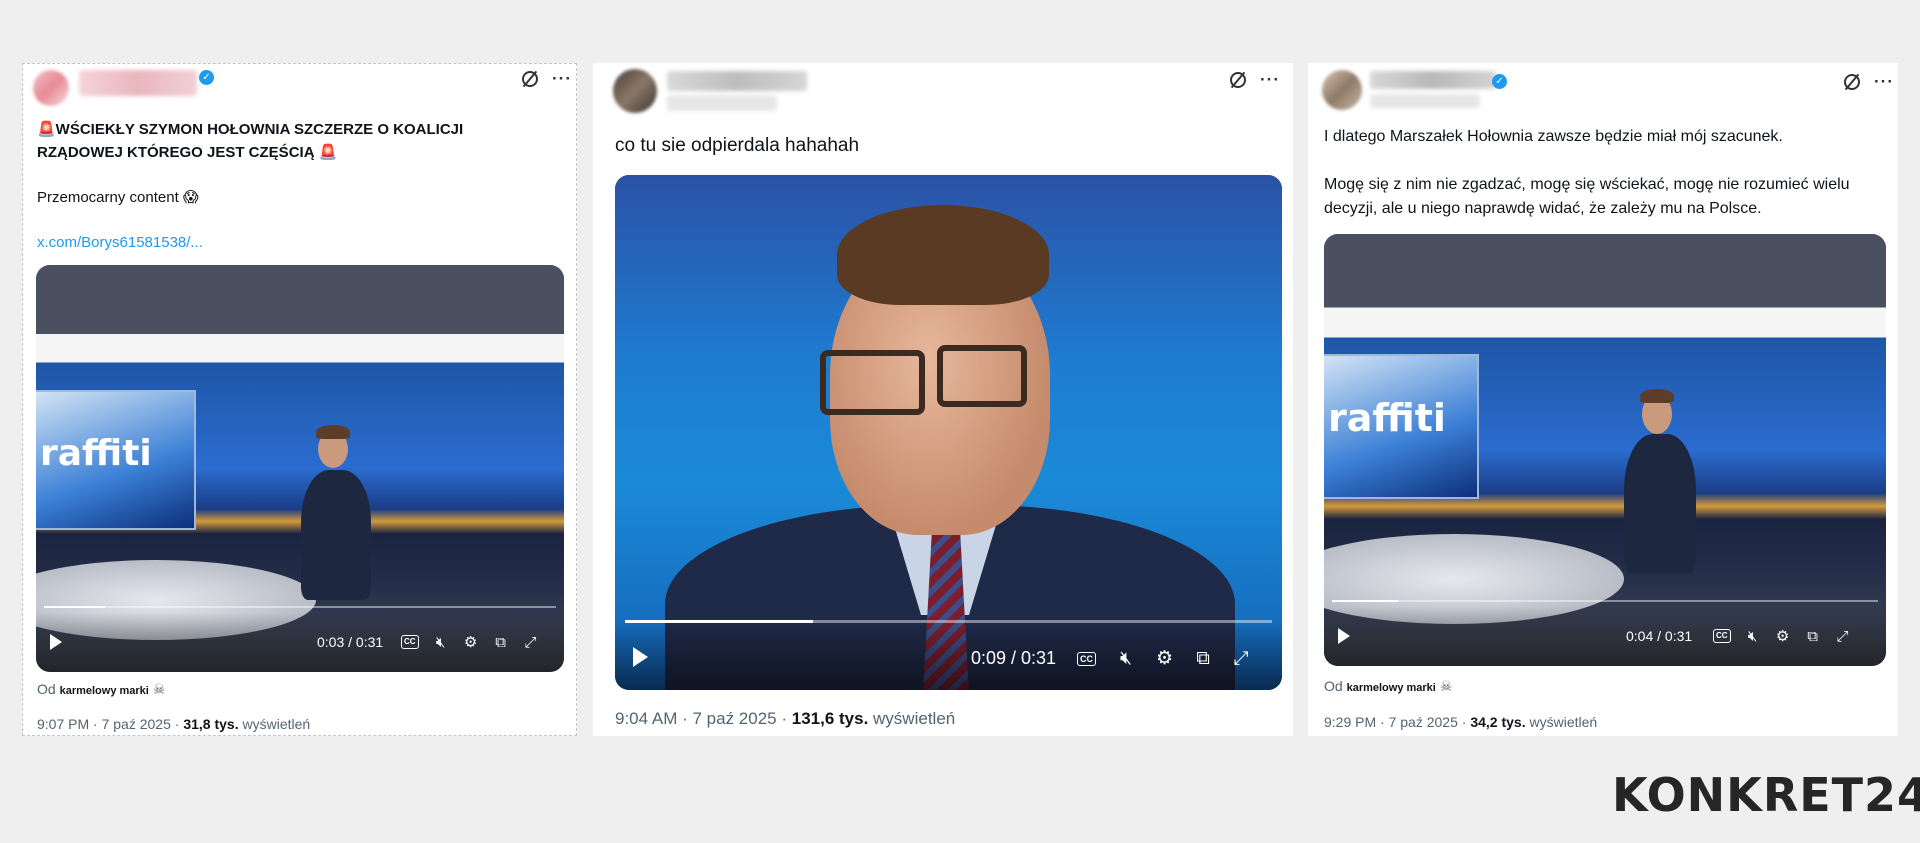  Describe the element at coordinates (1659, 636) in the screenshot. I see `video-time: 0:04 / 0:31` at that location.